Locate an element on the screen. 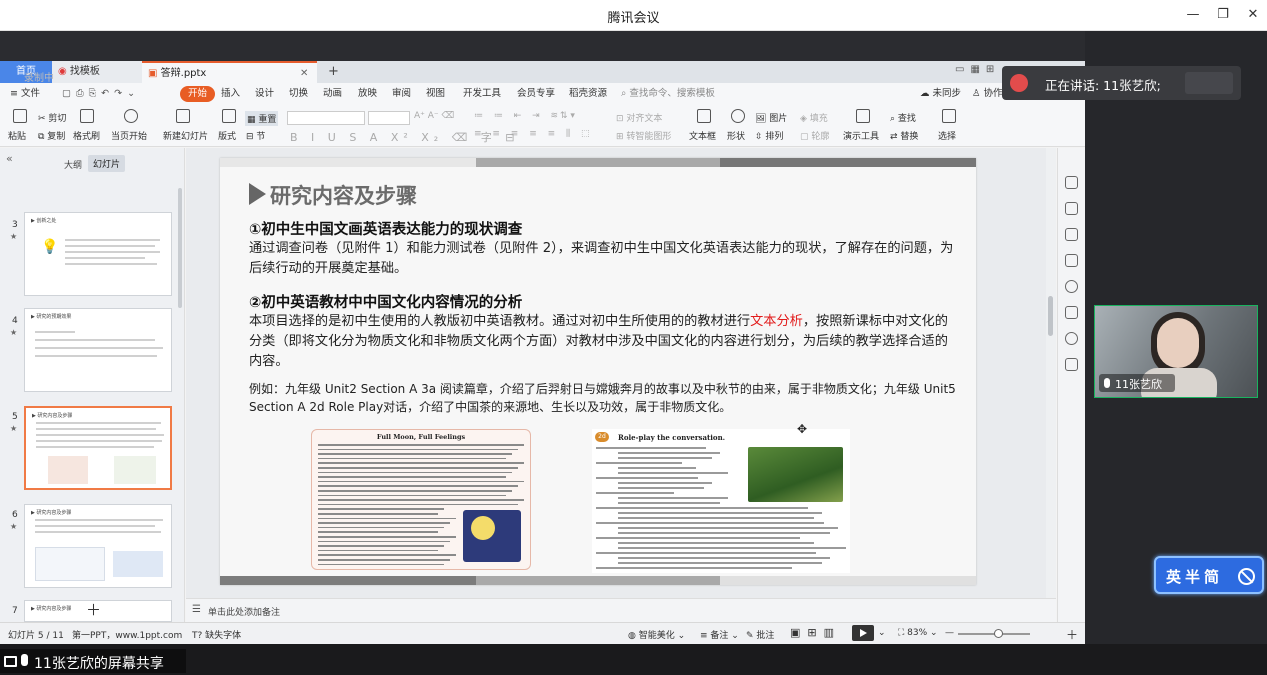 This screenshot has width=1267, height=675. menu-file: ≡ 文件 is located at coordinates (25, 94).